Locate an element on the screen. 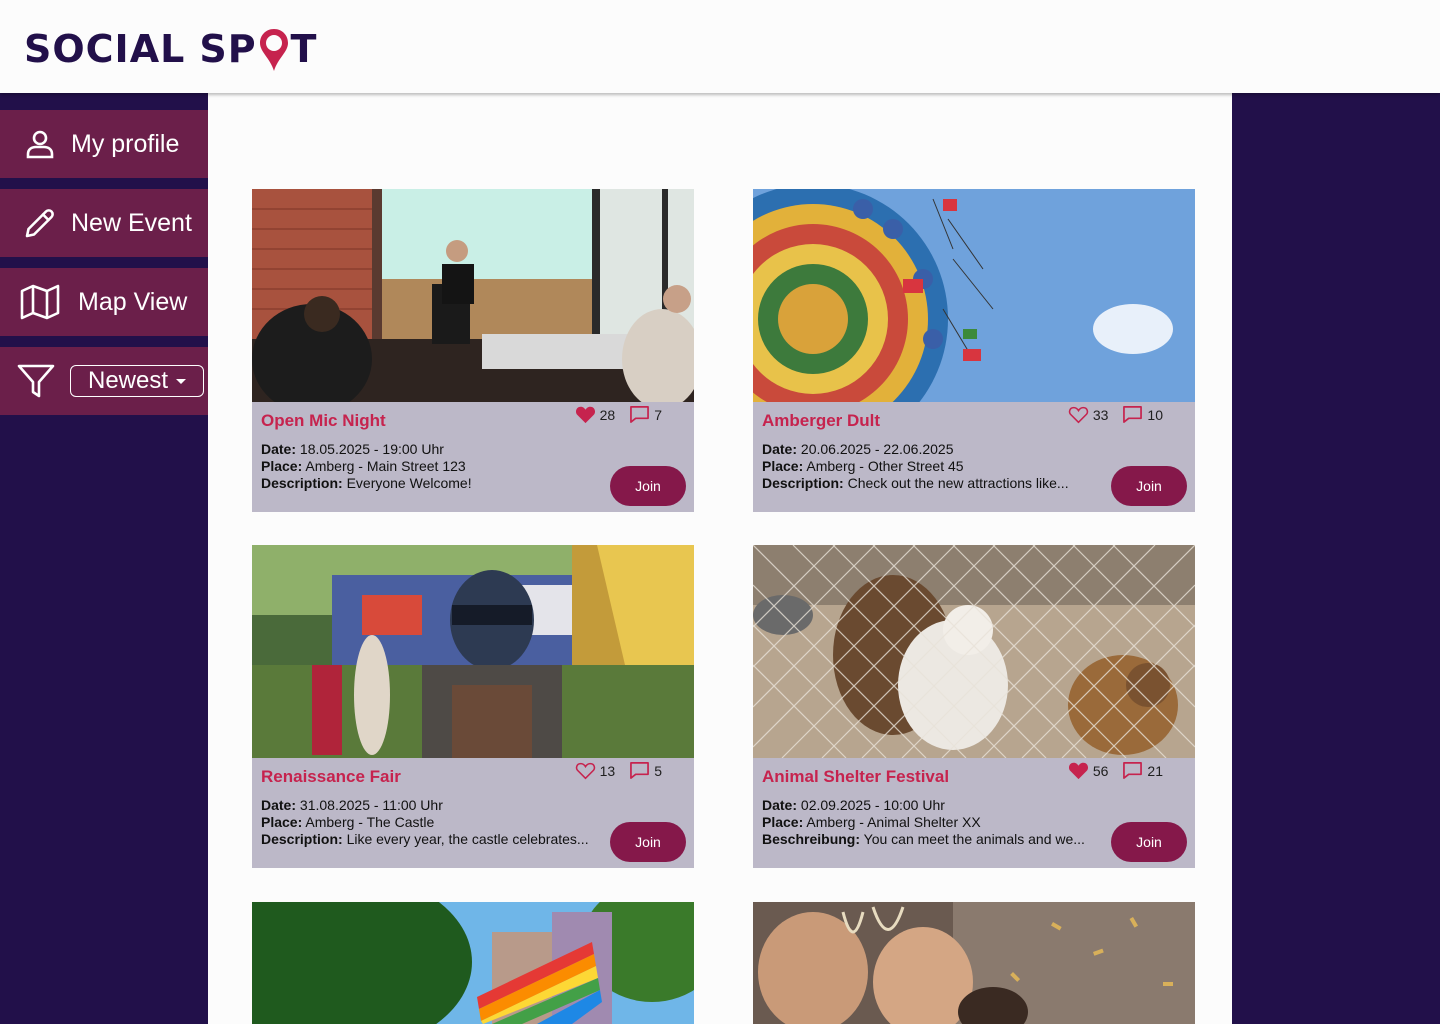  event-title: Amberger Dult is located at coordinates (821, 421).